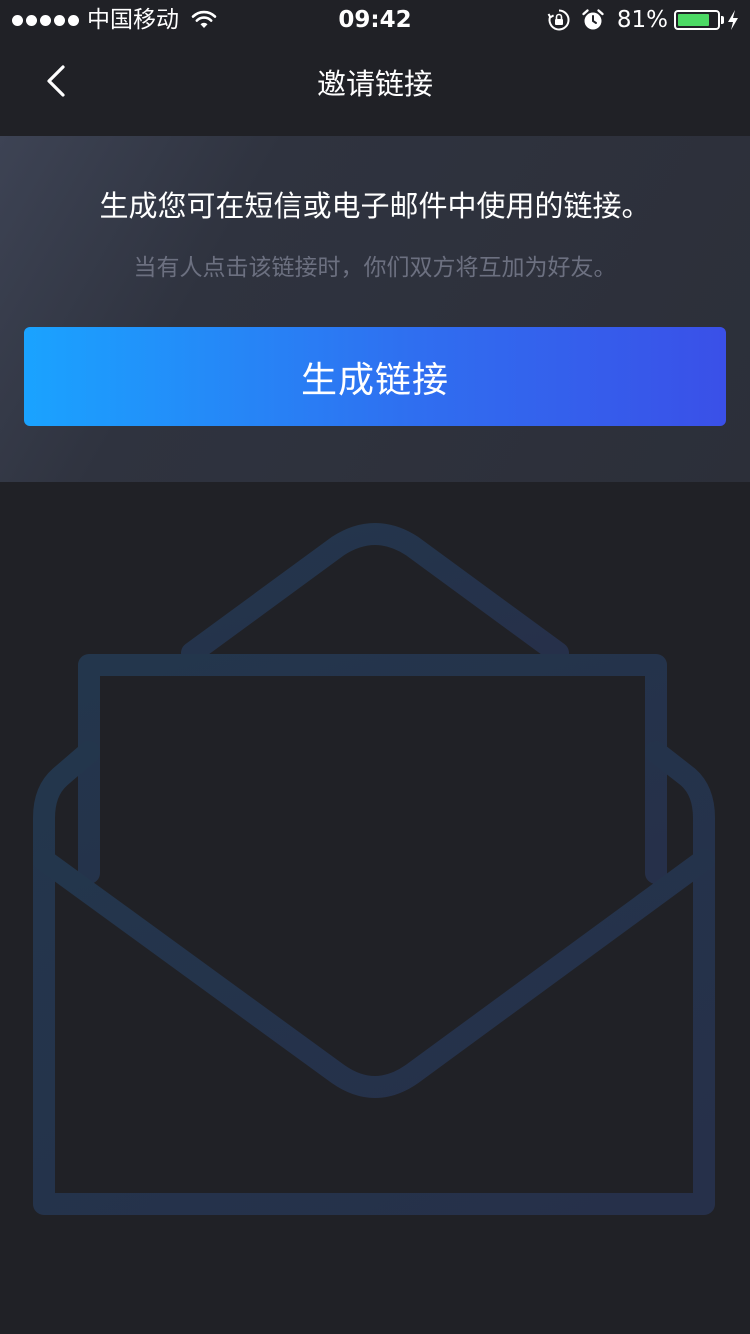  What do you see at coordinates (593, 19) in the screenshot?
I see `alarm-icon` at bounding box center [593, 19].